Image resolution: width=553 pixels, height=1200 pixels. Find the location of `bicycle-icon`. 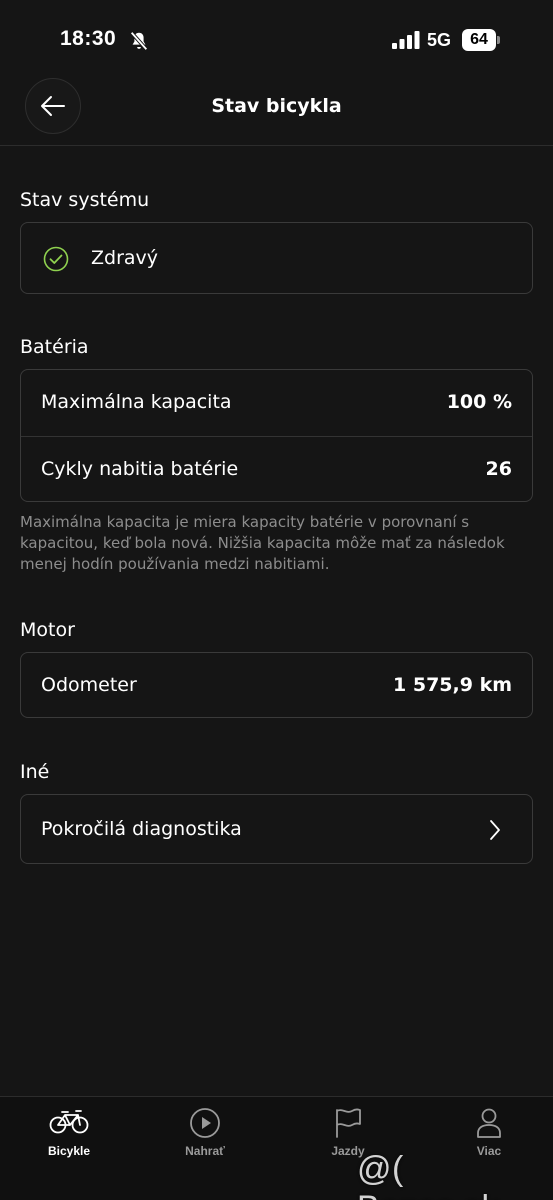

bicycle-icon is located at coordinates (69, 1122).